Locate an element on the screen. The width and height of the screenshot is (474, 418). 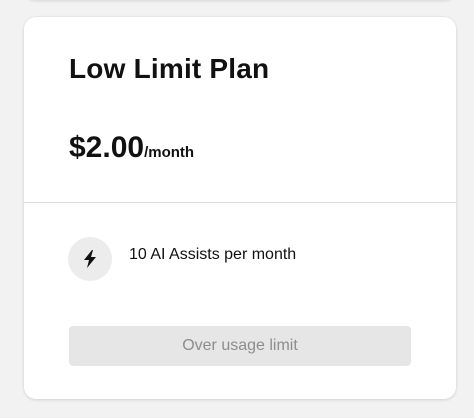
billing-period: /month is located at coordinates (169, 152).